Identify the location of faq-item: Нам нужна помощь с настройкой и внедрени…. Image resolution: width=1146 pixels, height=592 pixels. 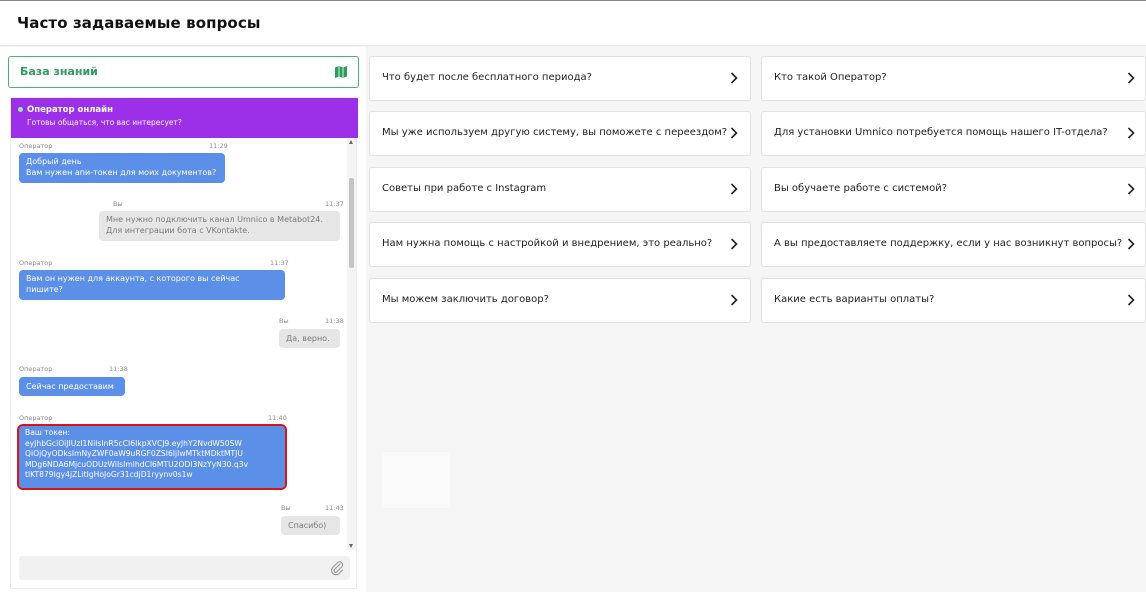
(560, 244).